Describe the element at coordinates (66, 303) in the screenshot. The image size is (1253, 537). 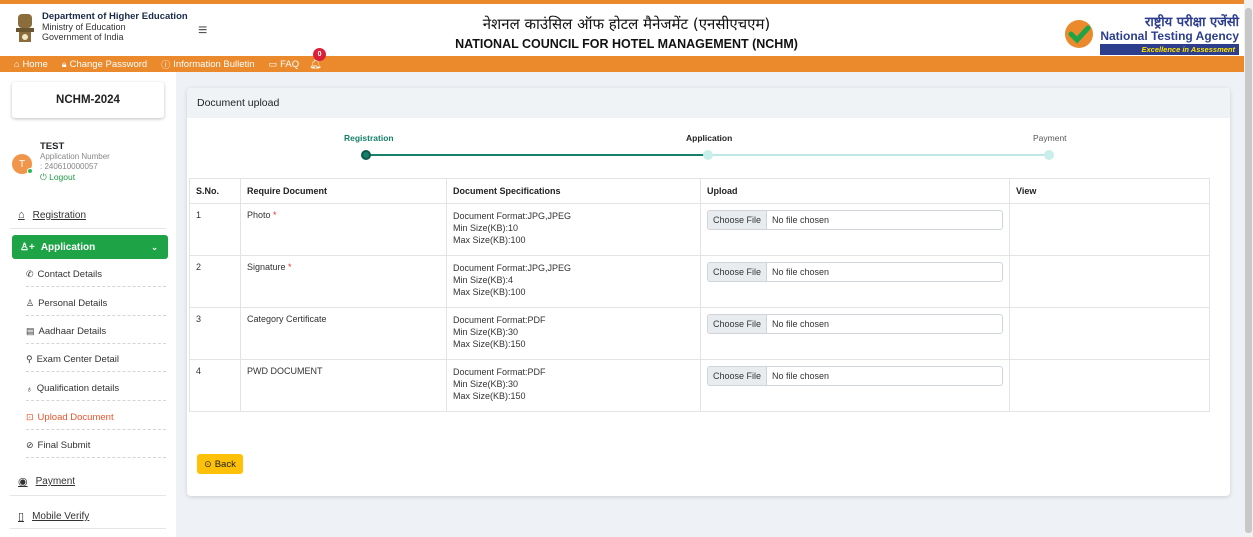
I see `sidebar-subitem-personal-details: ♙ Personal Details` at that location.